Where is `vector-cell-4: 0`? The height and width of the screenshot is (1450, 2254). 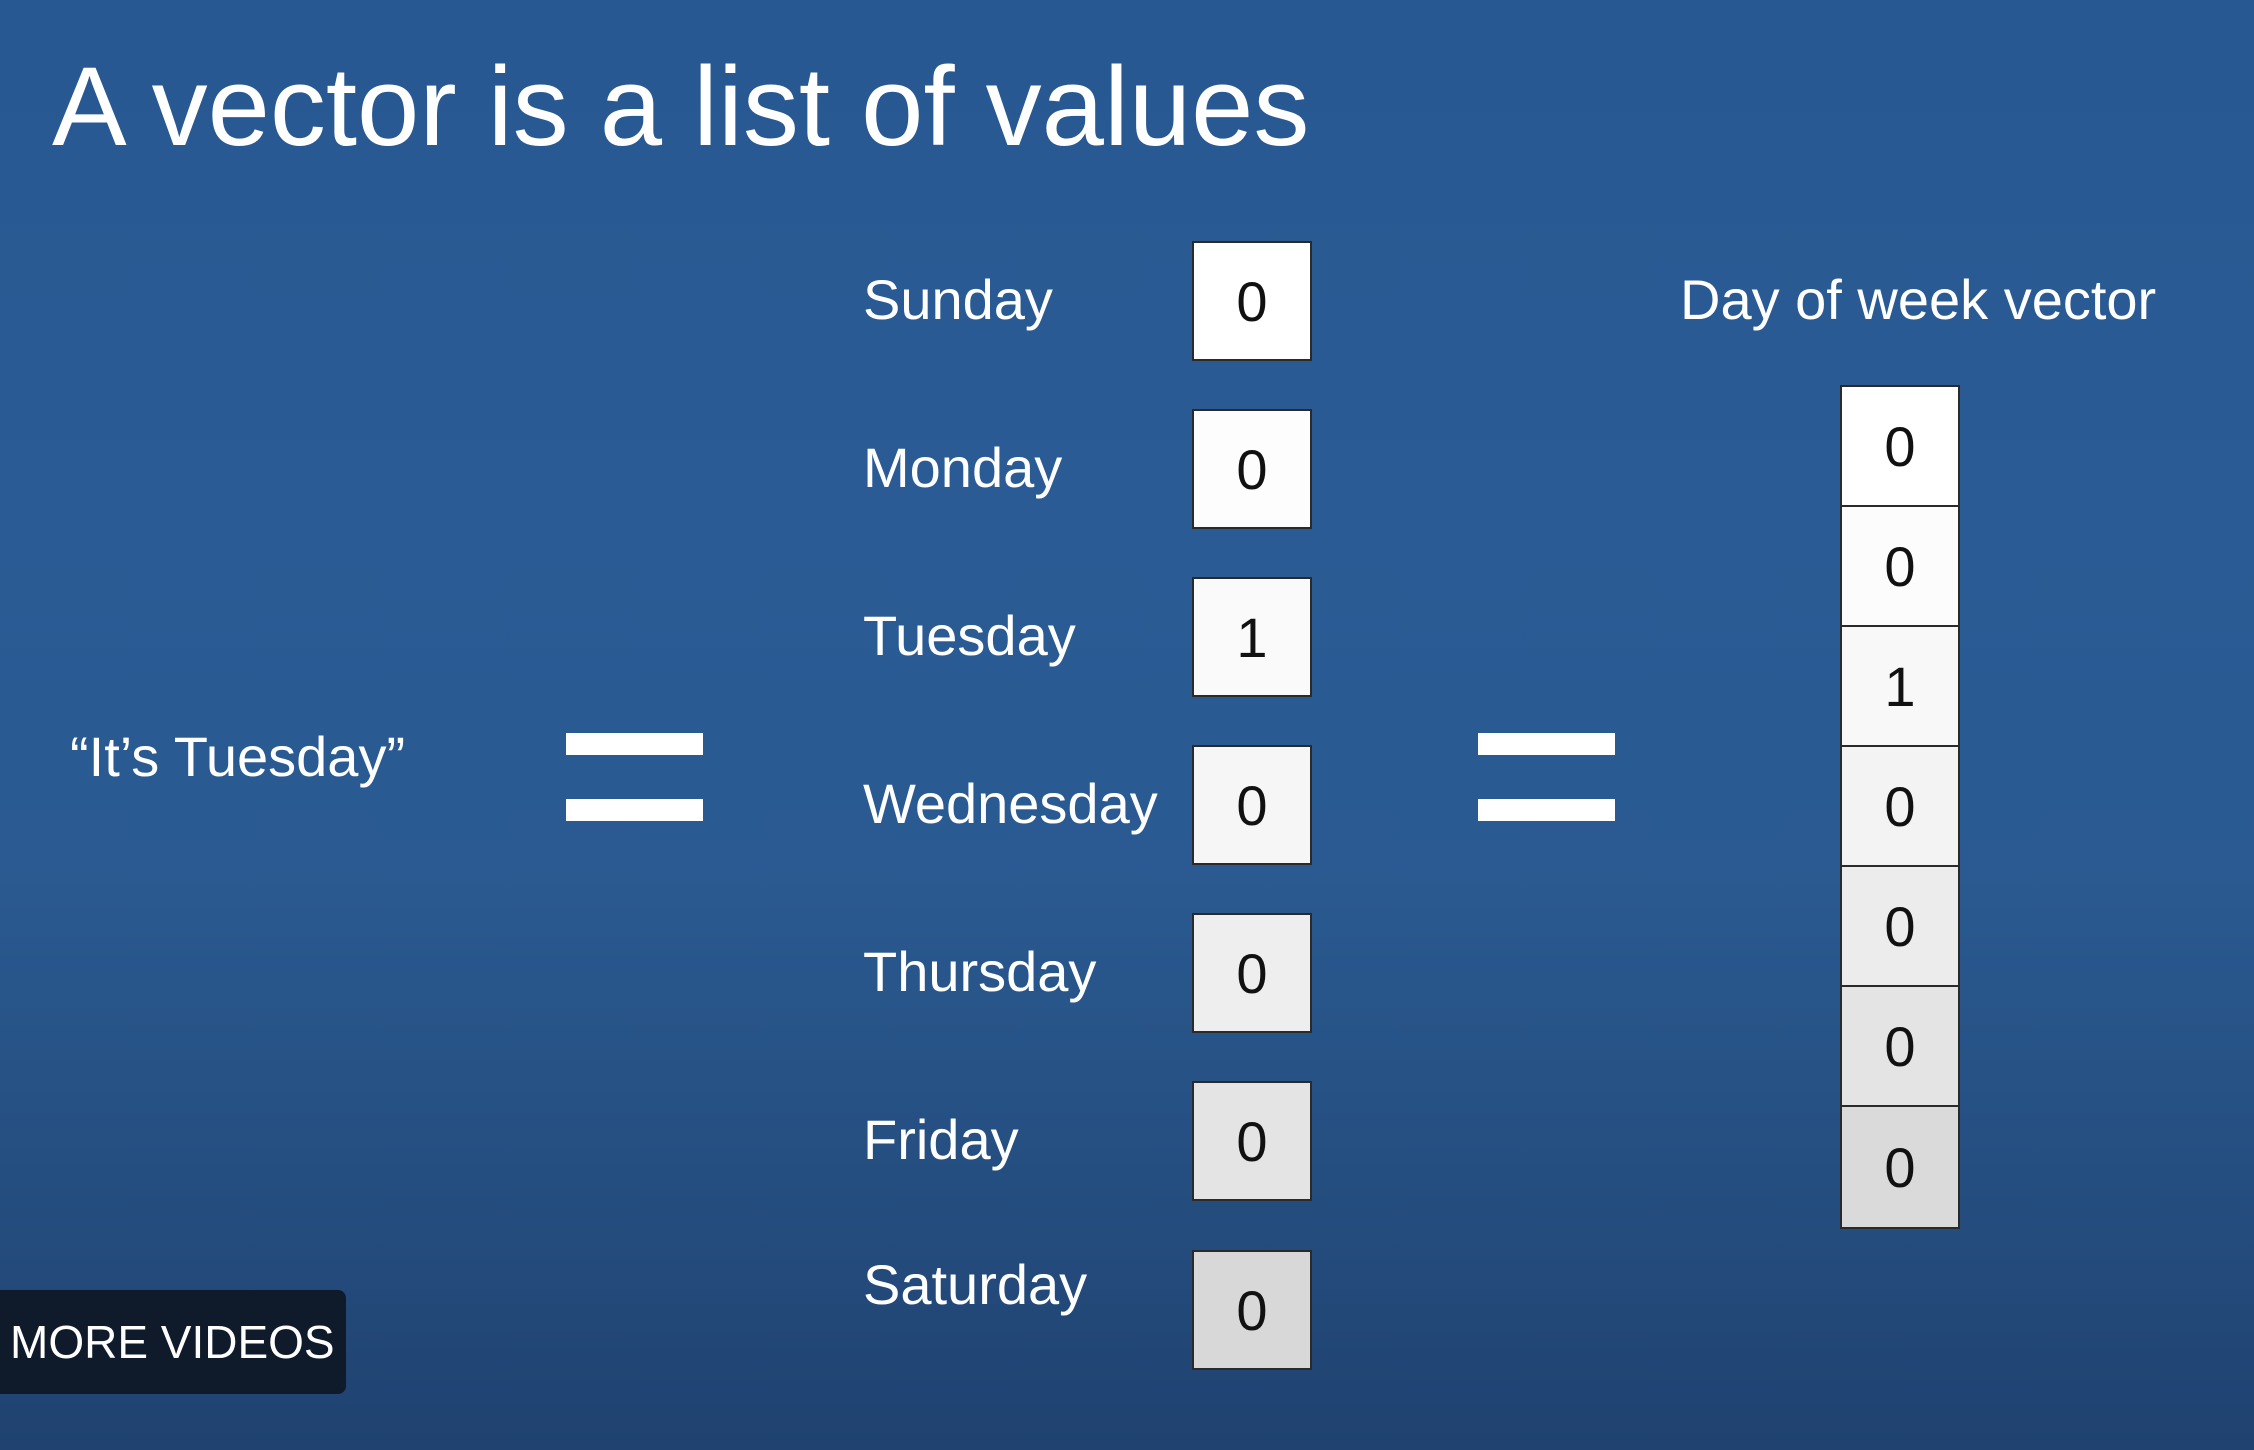 vector-cell-4: 0 is located at coordinates (1900, 927).